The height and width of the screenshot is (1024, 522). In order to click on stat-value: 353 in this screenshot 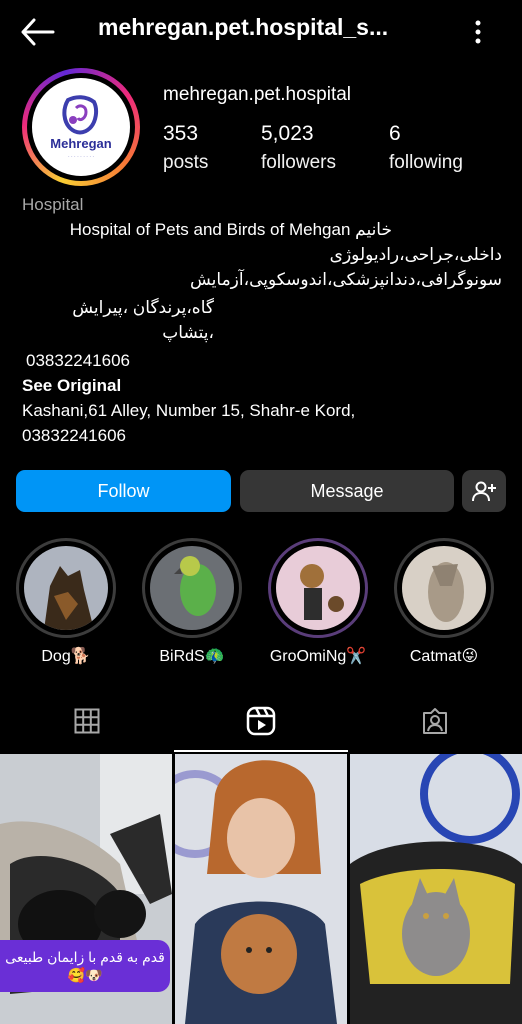, I will do `click(181, 133)`.